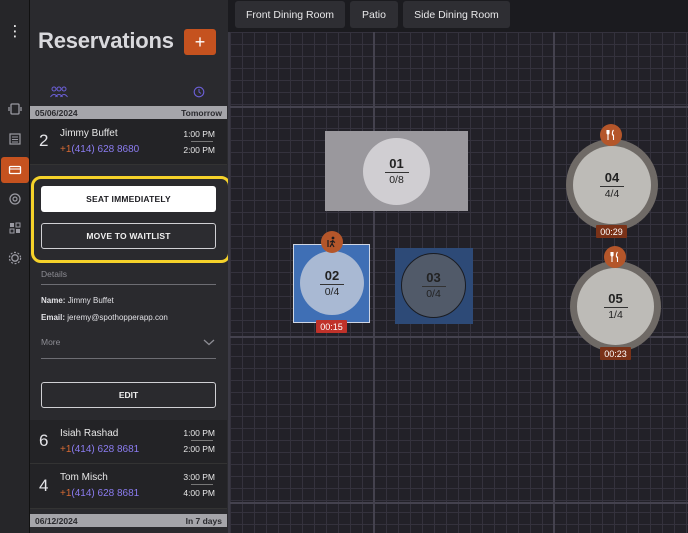 This screenshot has width=688, height=533. Describe the element at coordinates (199, 493) in the screenshot. I see `end-time: 4:00 PM` at that location.